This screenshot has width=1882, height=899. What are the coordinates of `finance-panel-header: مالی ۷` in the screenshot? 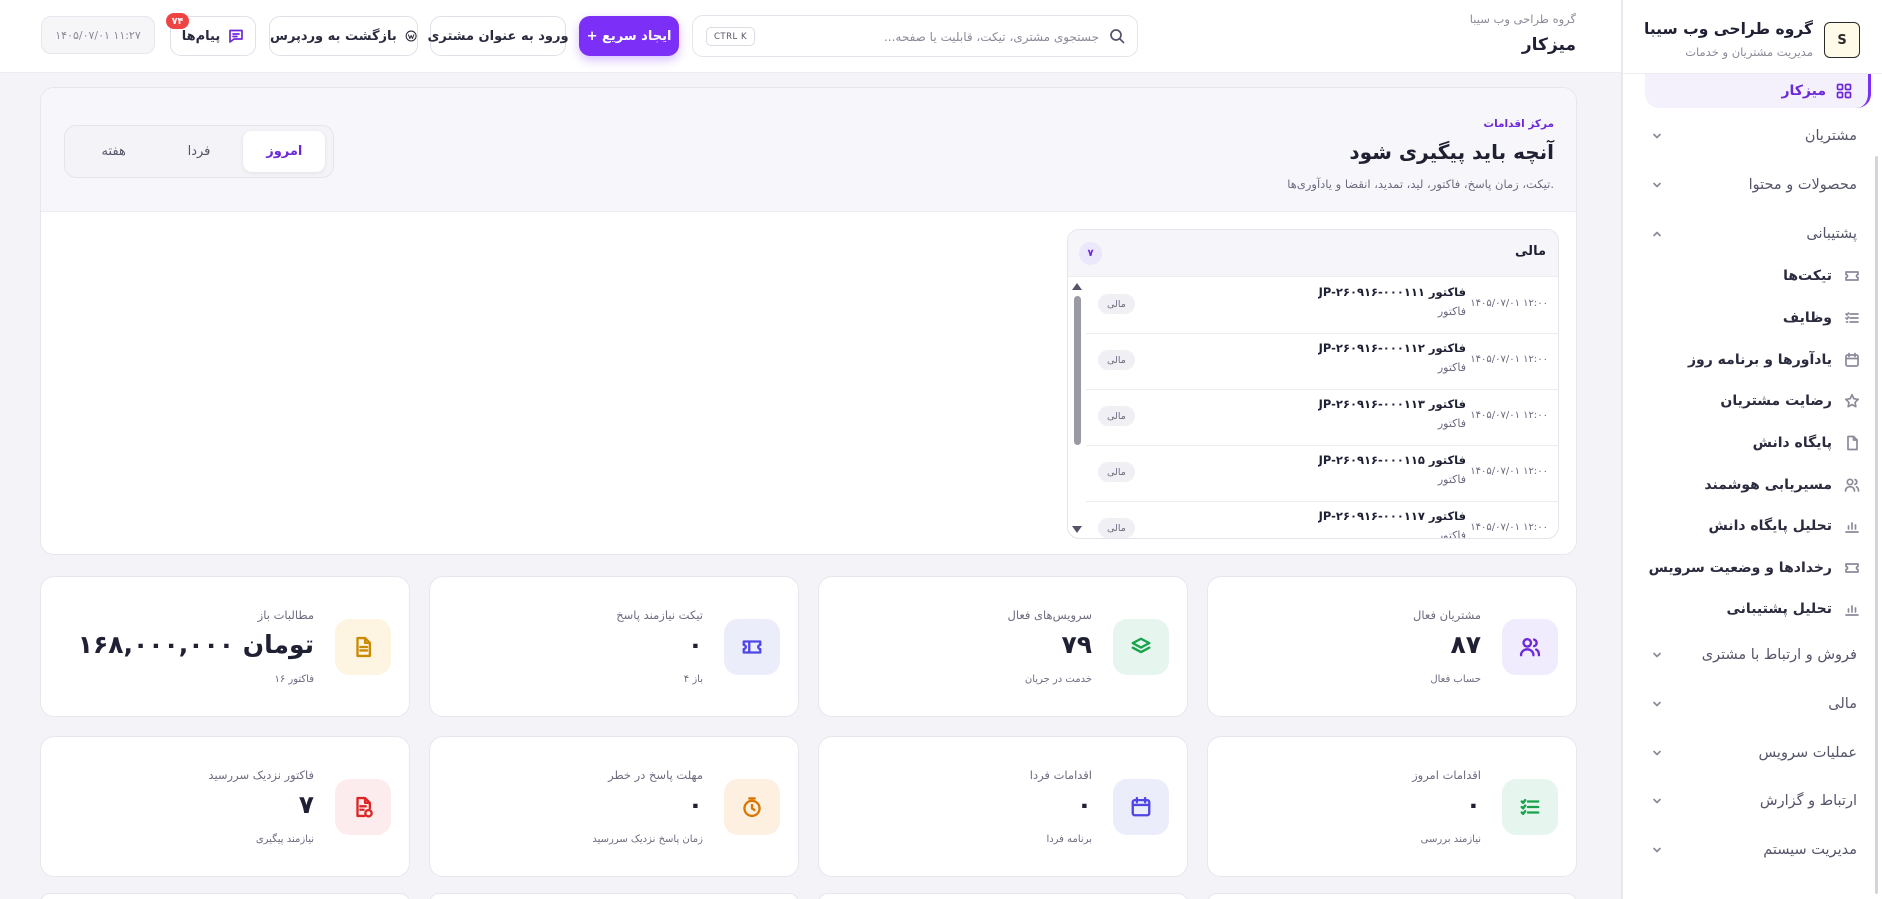 It's located at (1313, 253).